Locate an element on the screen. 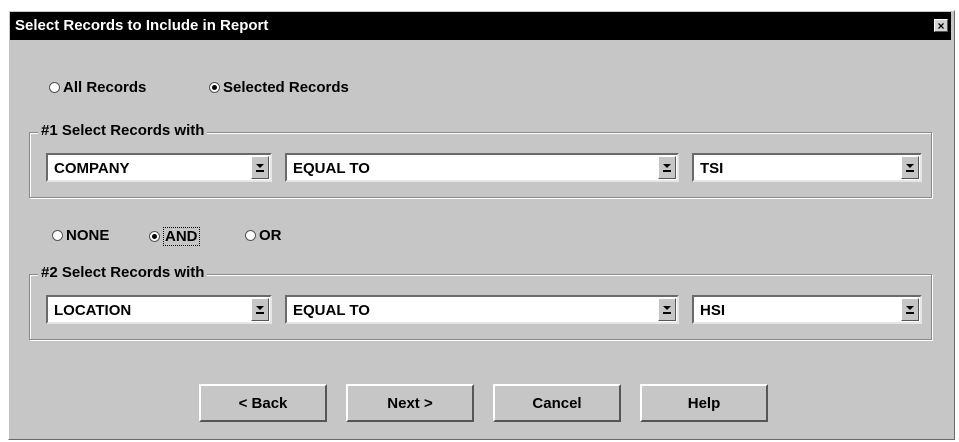 This screenshot has height=442, width=959. radio-all-records-label: All Records is located at coordinates (105, 87).